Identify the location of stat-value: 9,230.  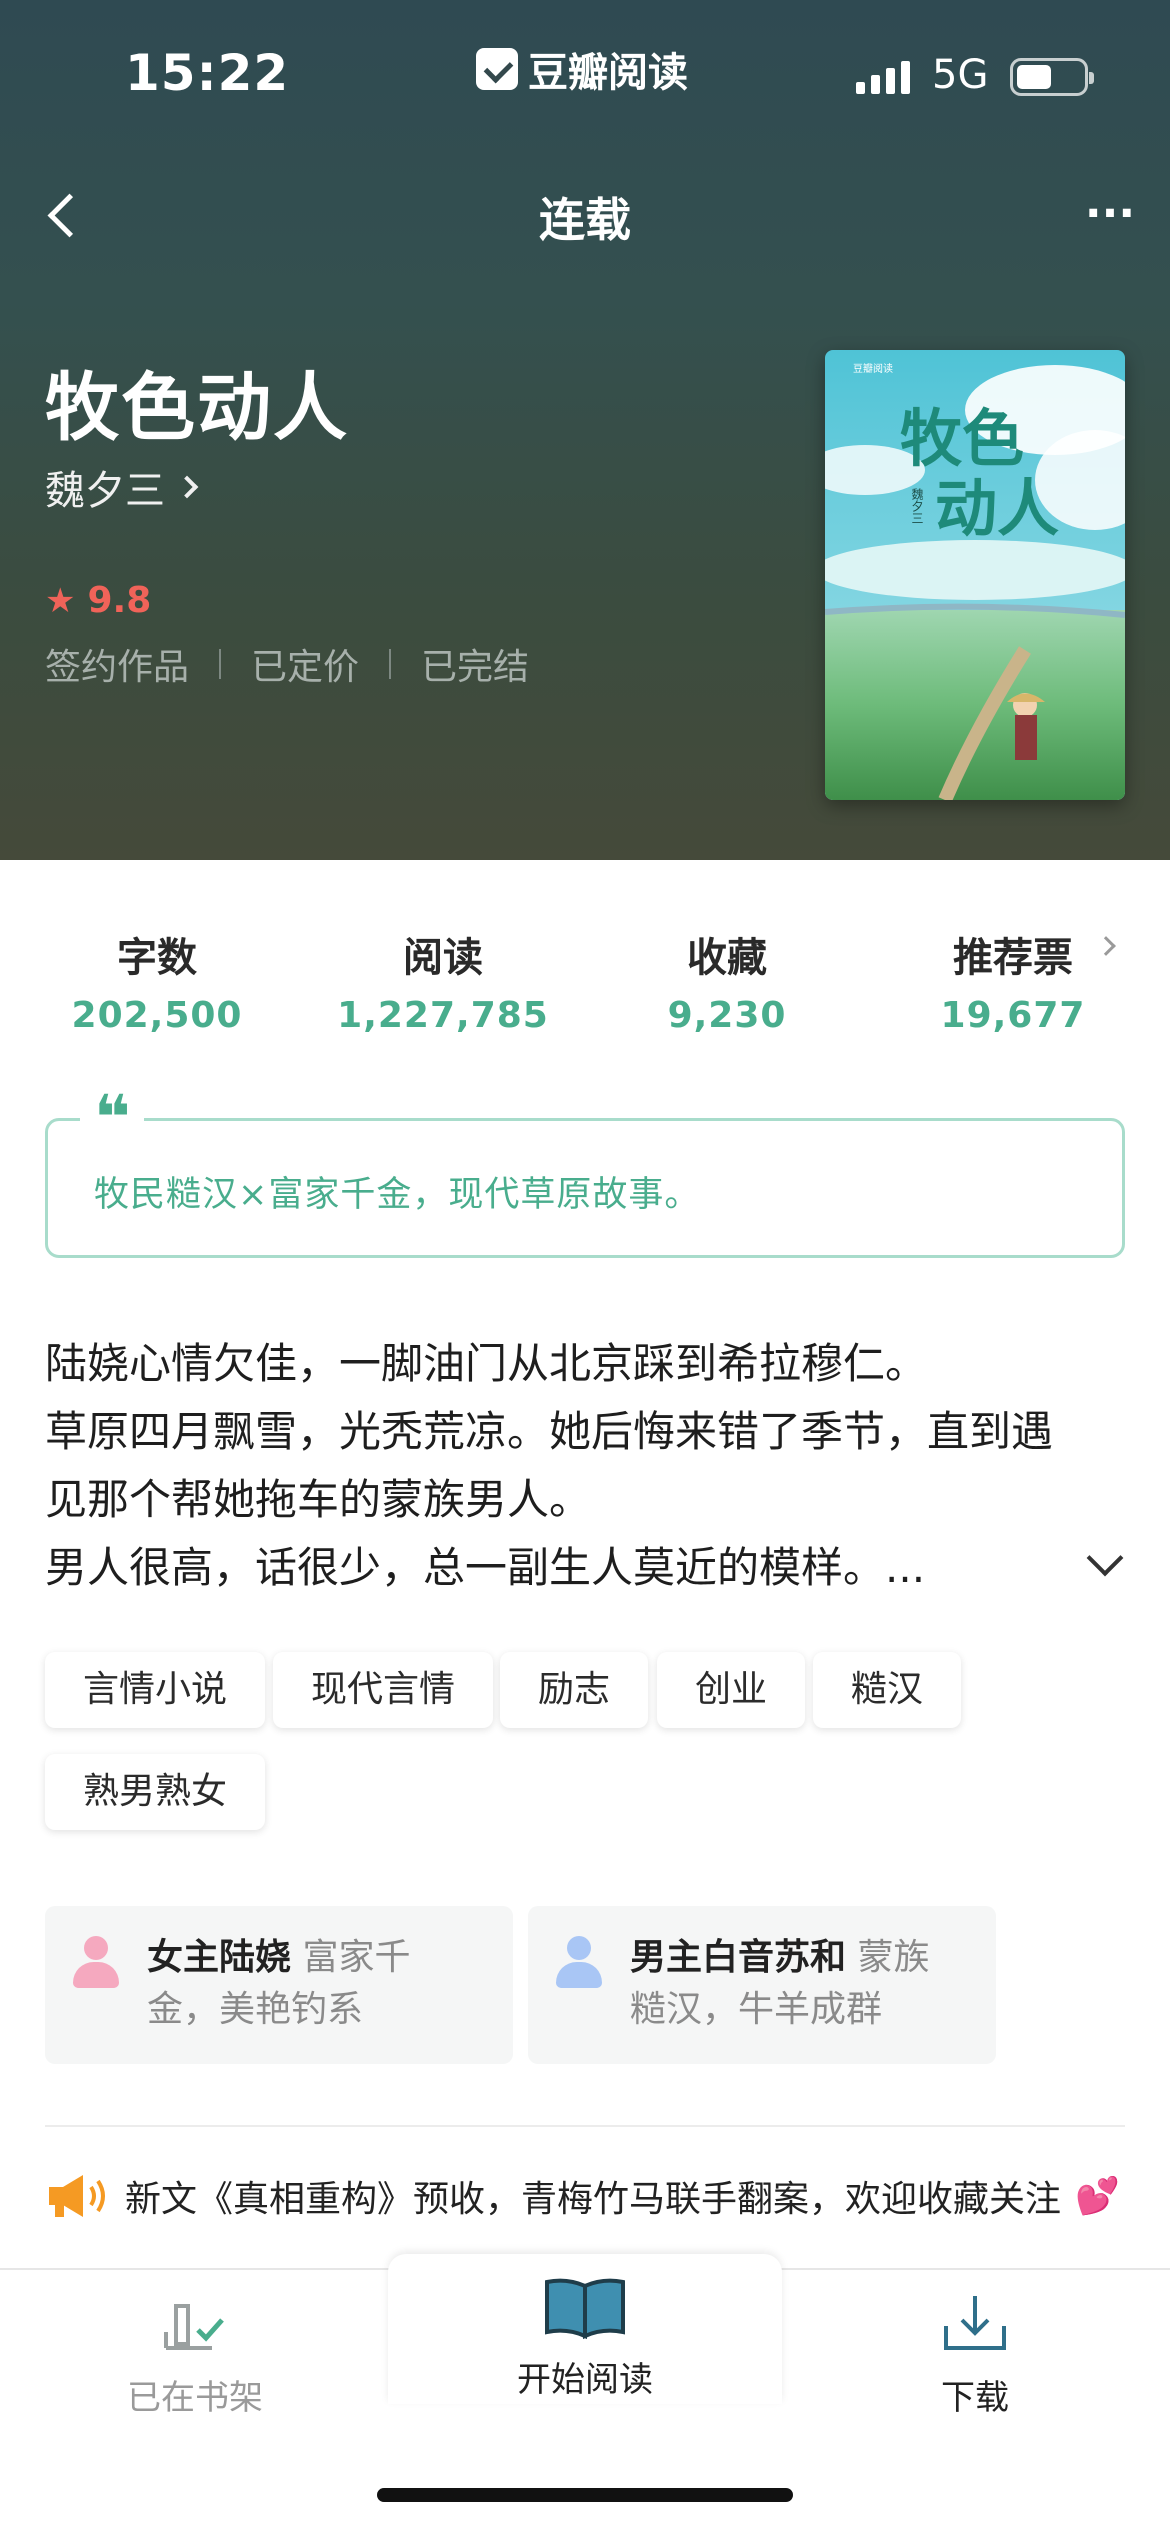
(727, 1015).